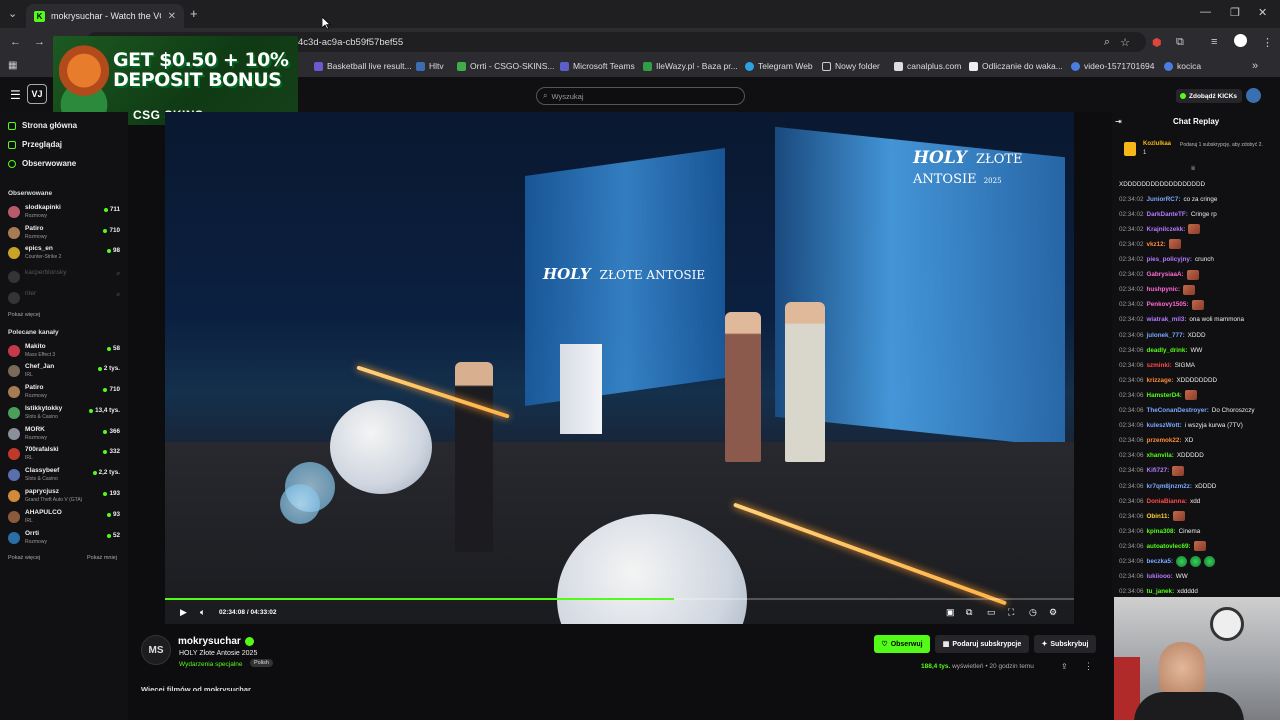 This screenshot has height=720, width=1280. I want to click on chat-username: vkz12:, so click(1156, 244).